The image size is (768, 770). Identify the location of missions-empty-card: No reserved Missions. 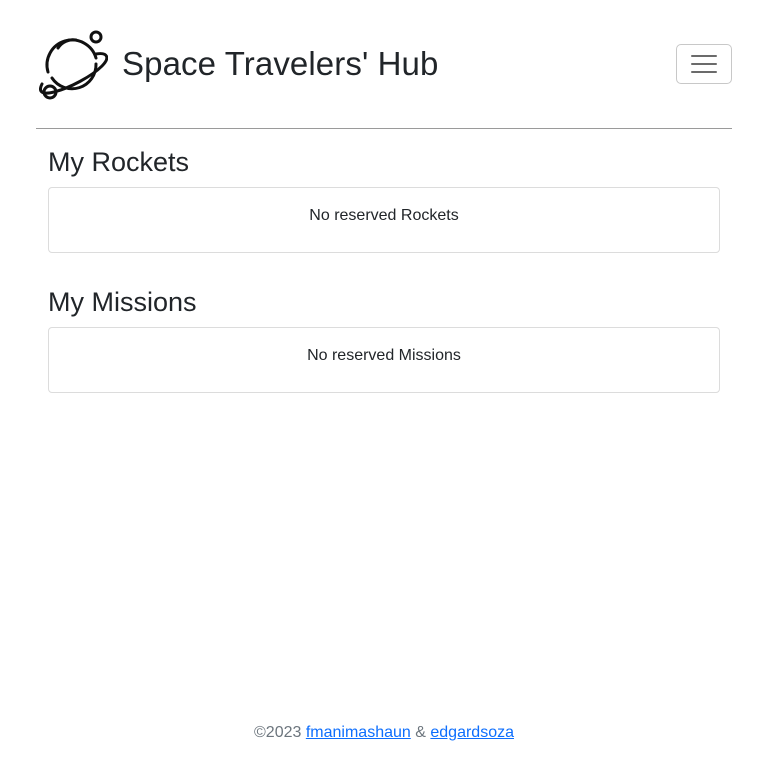
(384, 360).